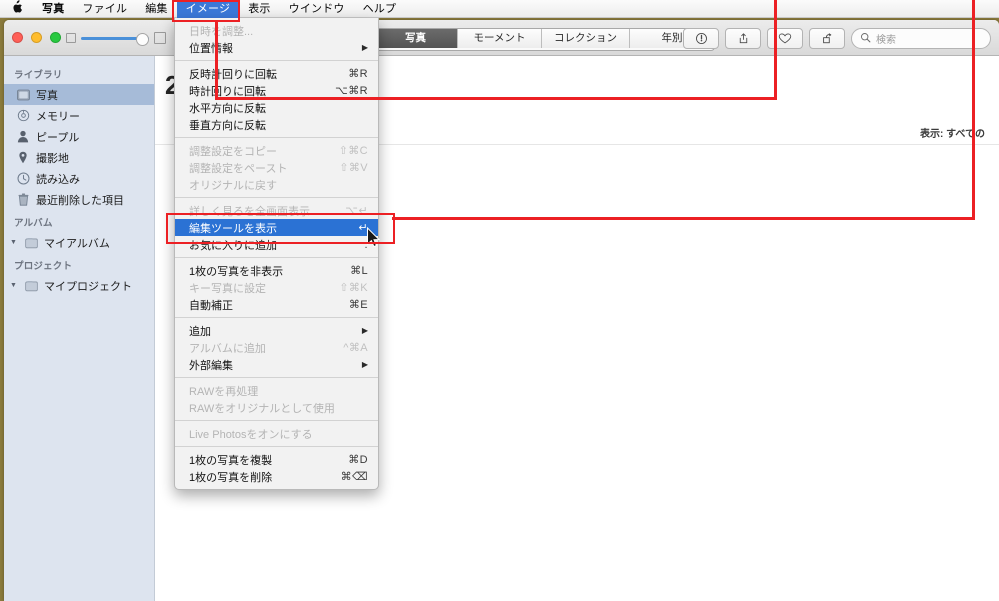  What do you see at coordinates (743, 38) in the screenshot?
I see `share-button` at bounding box center [743, 38].